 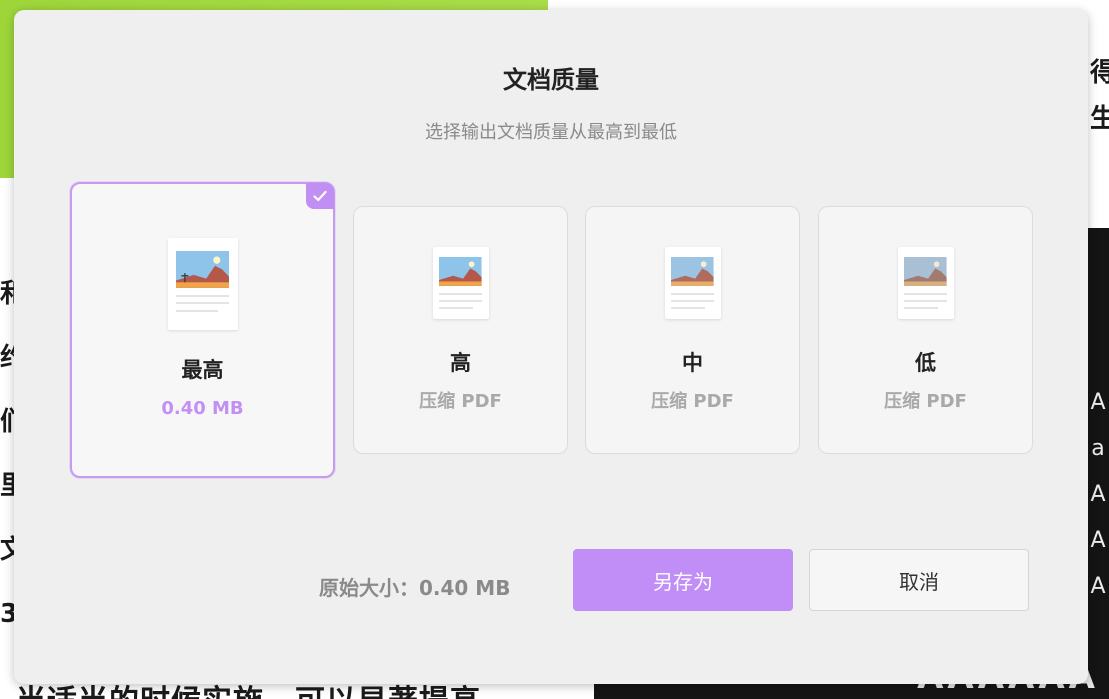 I want to click on quality-option-medium: 中 压缩 PDF, so click(x=692, y=330).